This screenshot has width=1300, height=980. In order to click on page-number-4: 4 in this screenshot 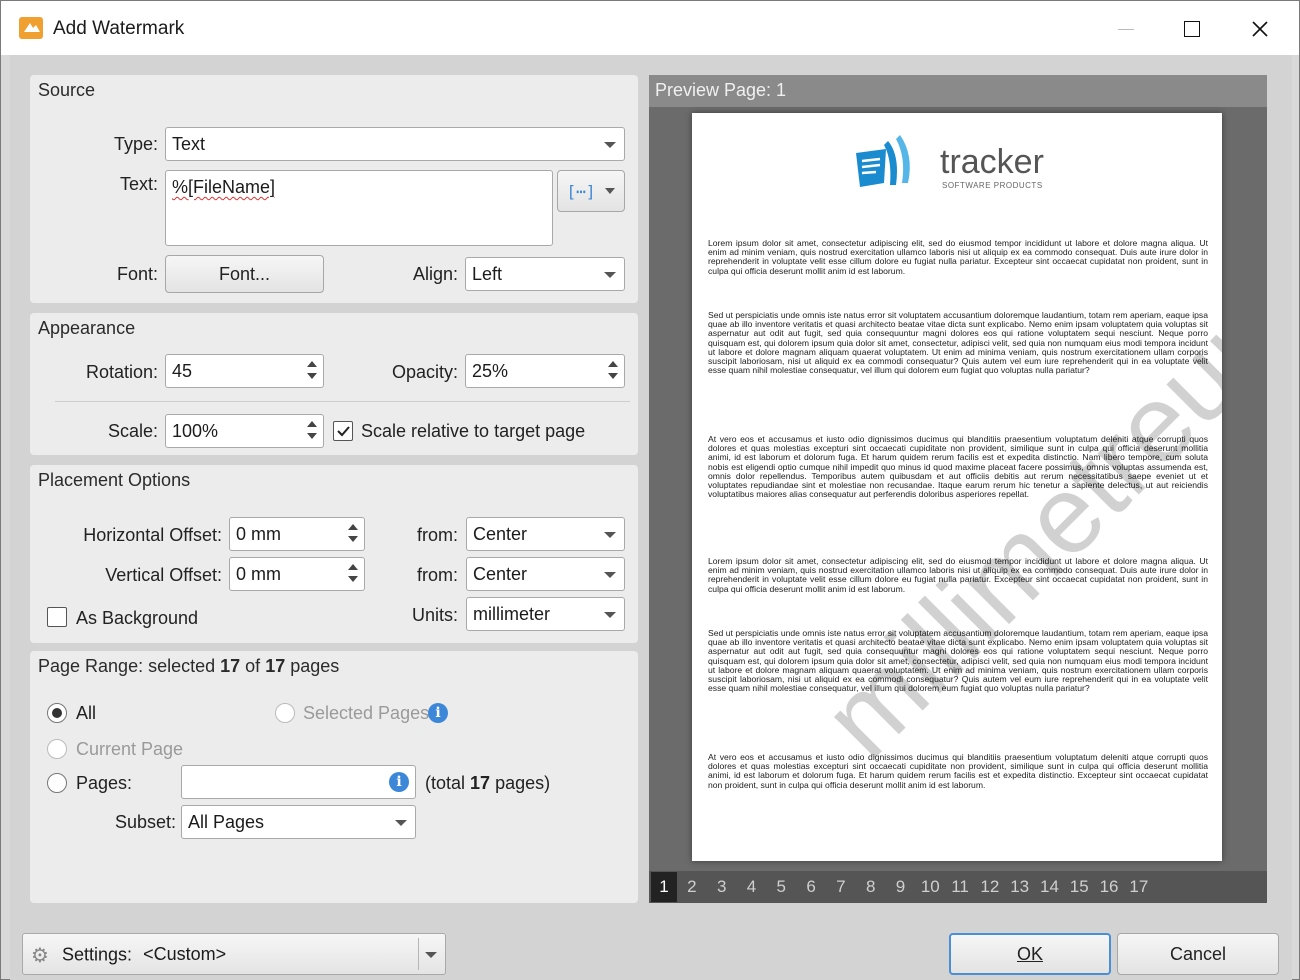, I will do `click(752, 887)`.